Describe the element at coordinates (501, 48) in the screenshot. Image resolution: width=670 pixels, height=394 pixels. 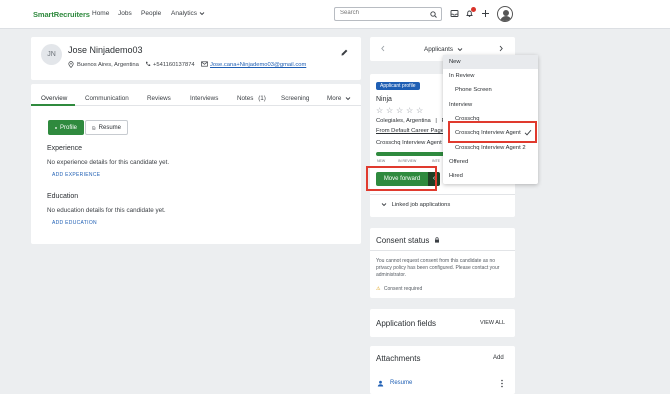
I see `chevron-right-icon` at that location.